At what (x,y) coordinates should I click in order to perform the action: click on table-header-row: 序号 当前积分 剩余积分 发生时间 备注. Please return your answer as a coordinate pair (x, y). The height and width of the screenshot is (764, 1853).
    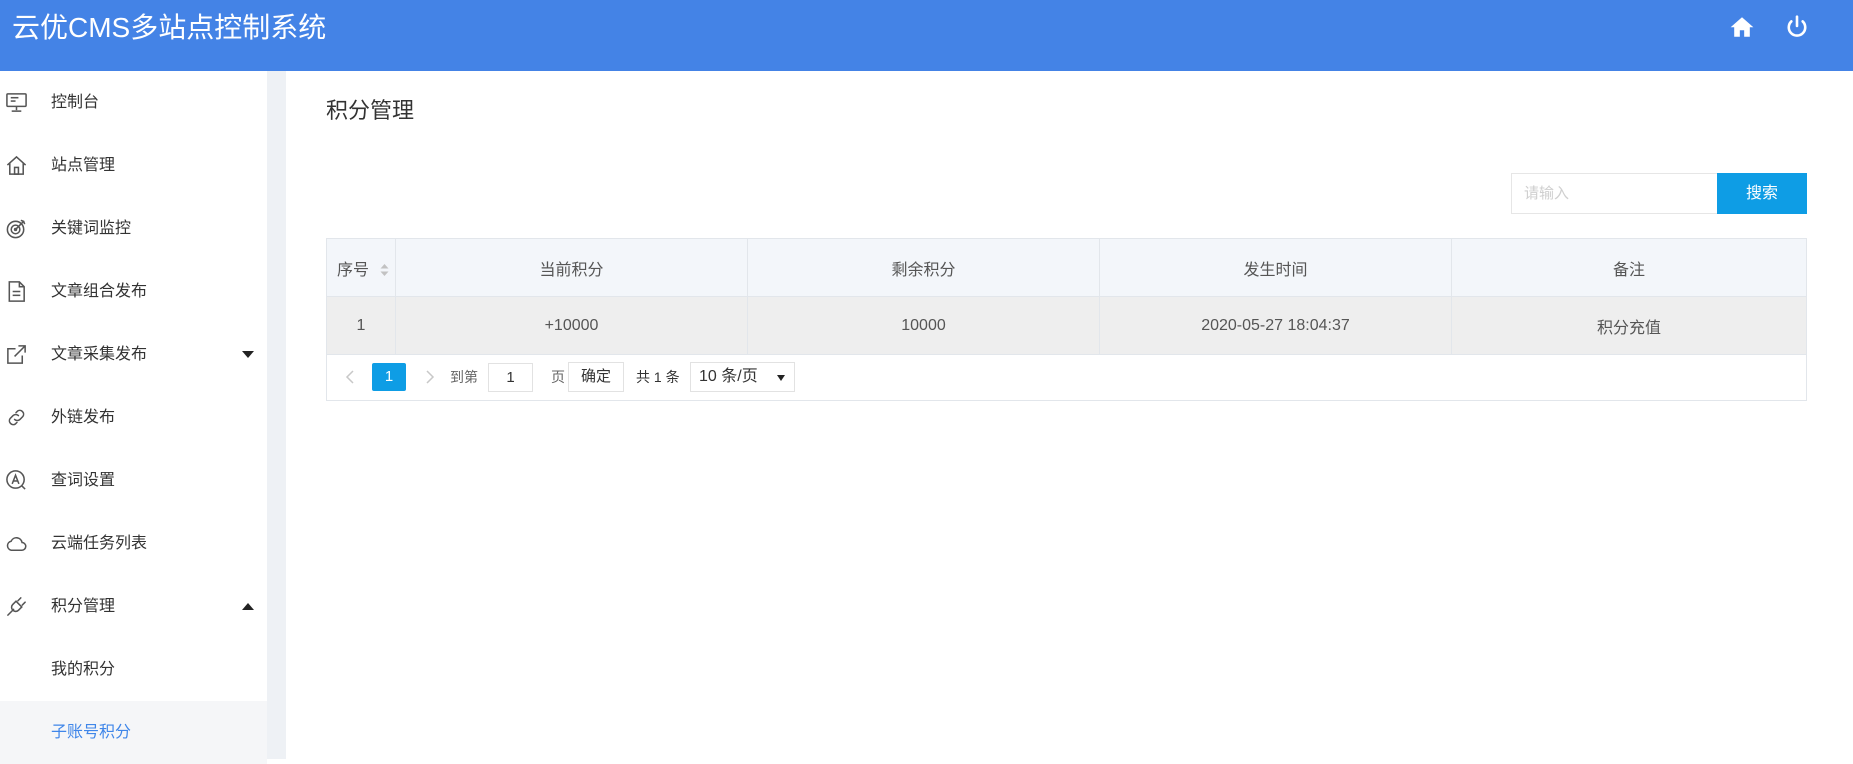
    Looking at the image, I should click on (1066, 268).